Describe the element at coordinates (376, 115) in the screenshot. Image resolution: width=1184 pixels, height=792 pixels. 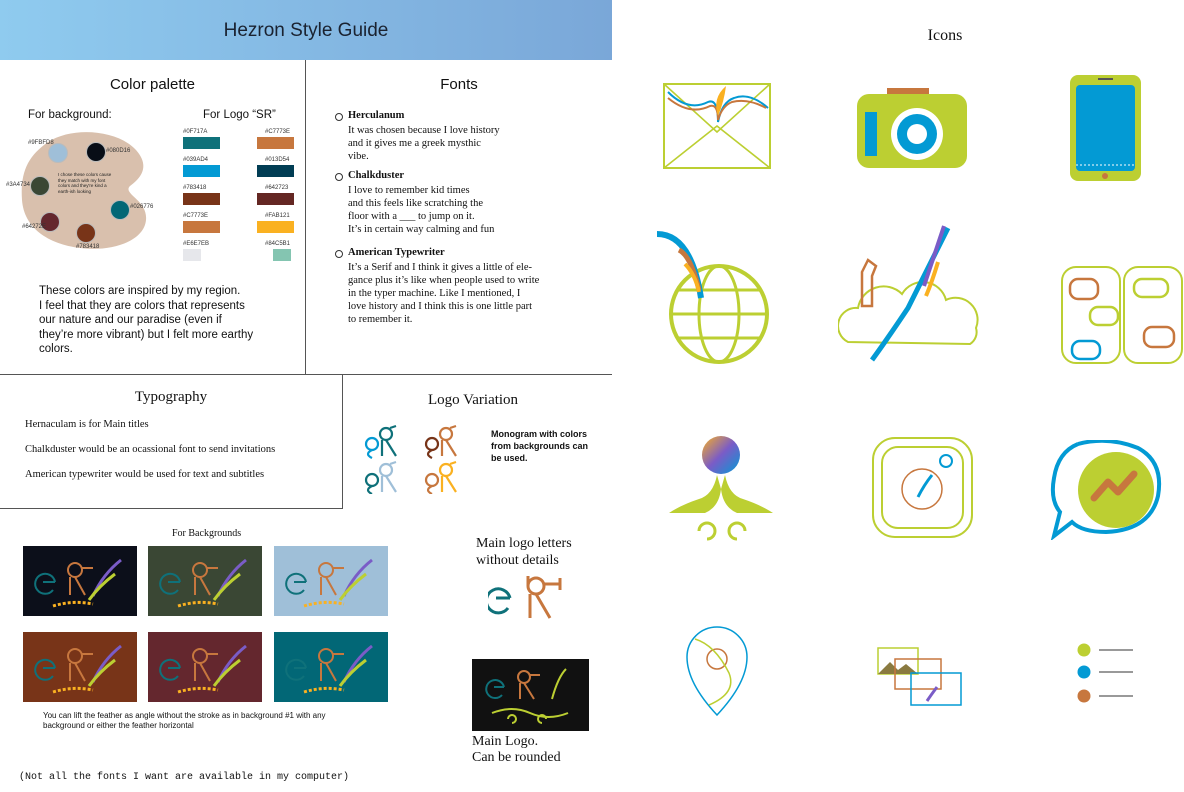
I see `font-name-herculanum: Herculanum` at that location.